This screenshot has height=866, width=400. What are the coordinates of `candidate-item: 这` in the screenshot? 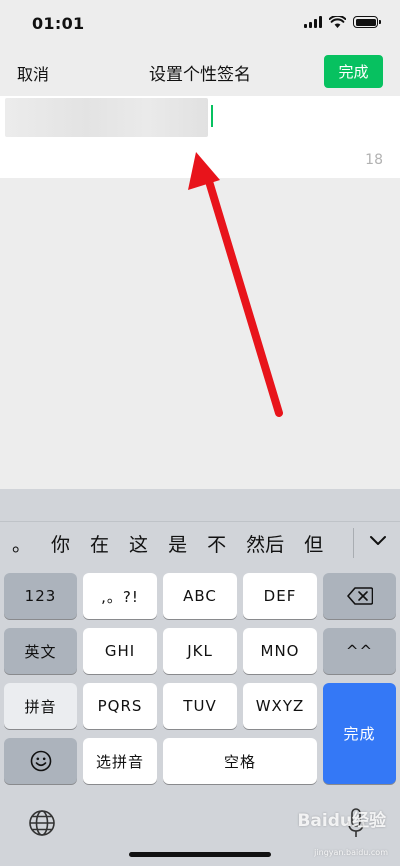 It's located at (138, 543).